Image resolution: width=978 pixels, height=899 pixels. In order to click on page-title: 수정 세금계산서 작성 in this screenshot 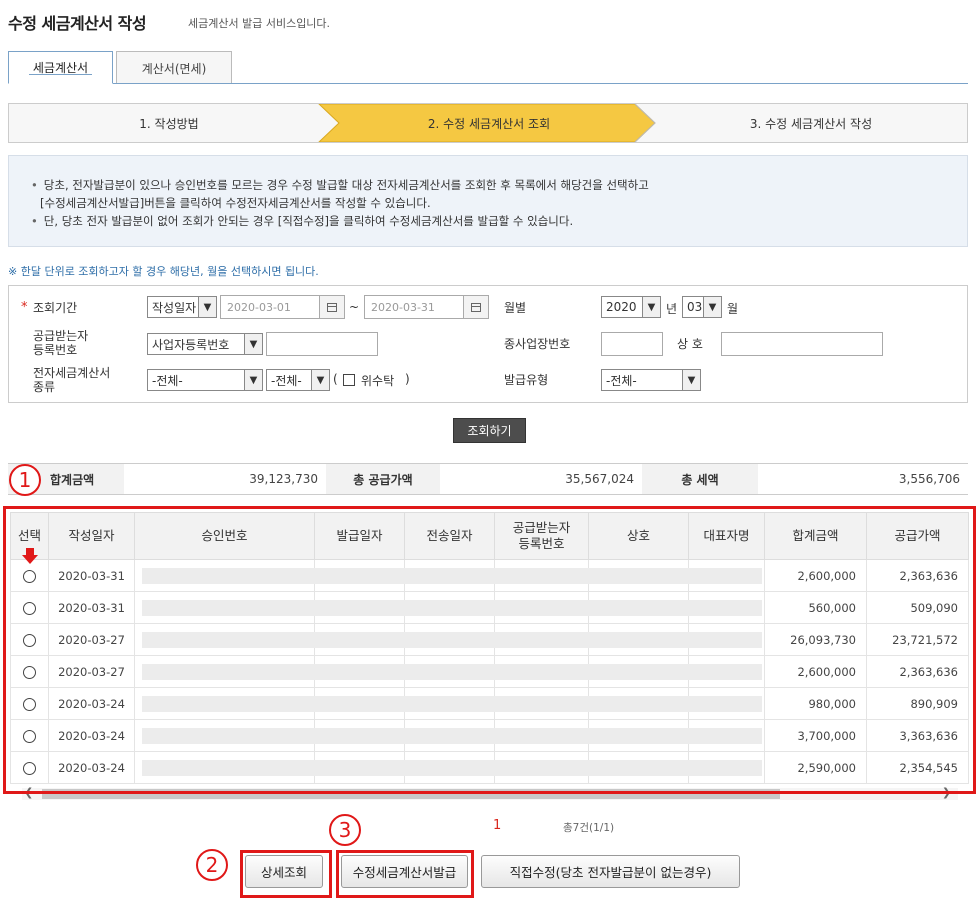, I will do `click(77, 23)`.